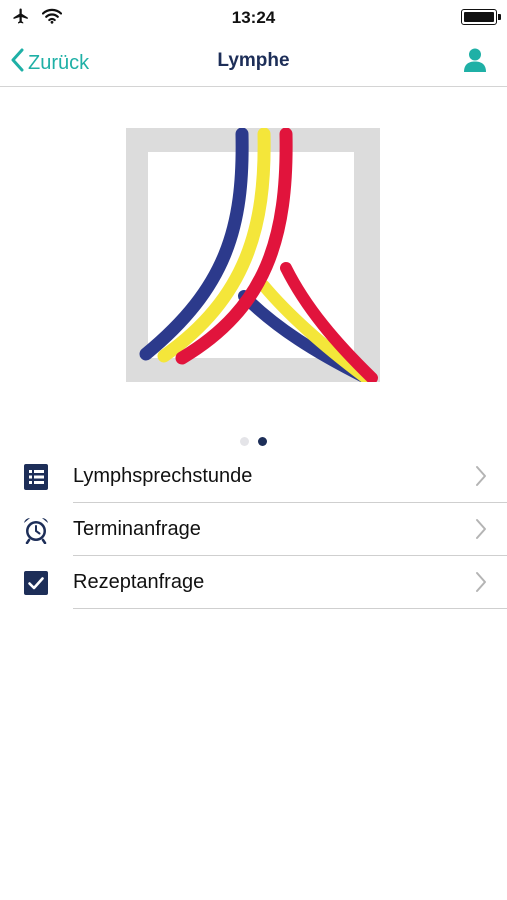  I want to click on user-icon, so click(475, 62).